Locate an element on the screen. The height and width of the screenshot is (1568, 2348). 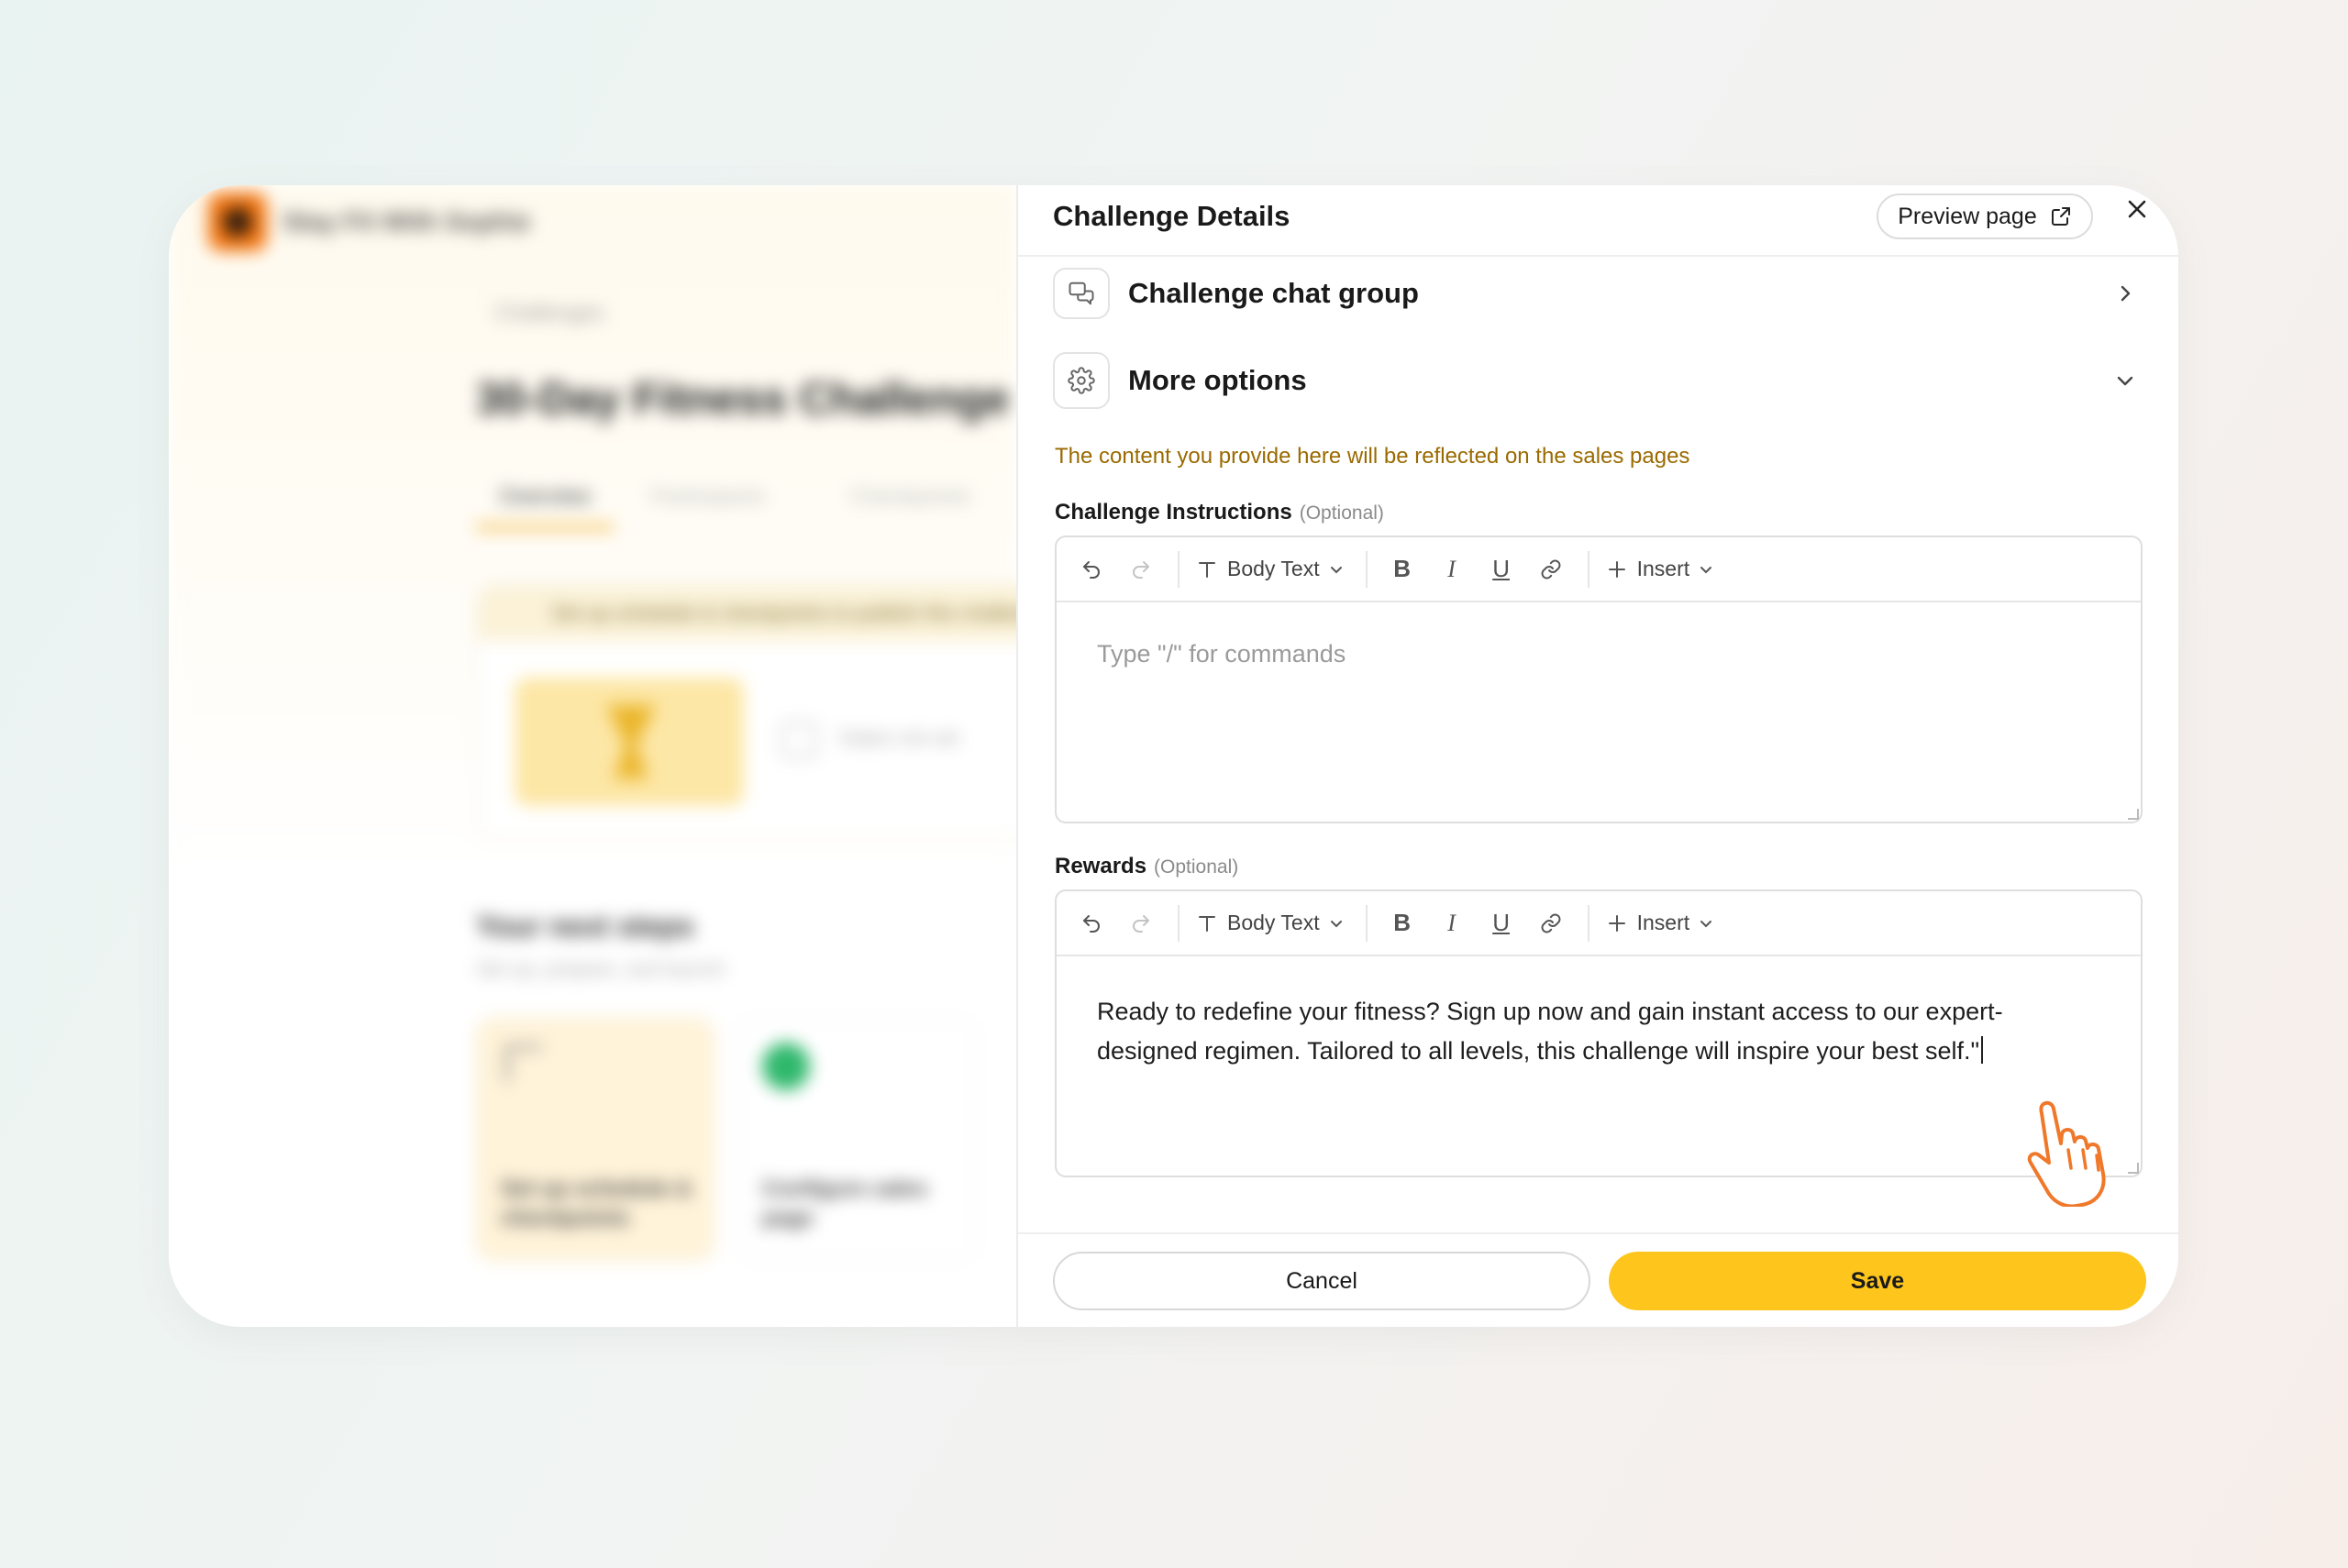
step-label: Configure sales page is located at coordinates (845, 1203).